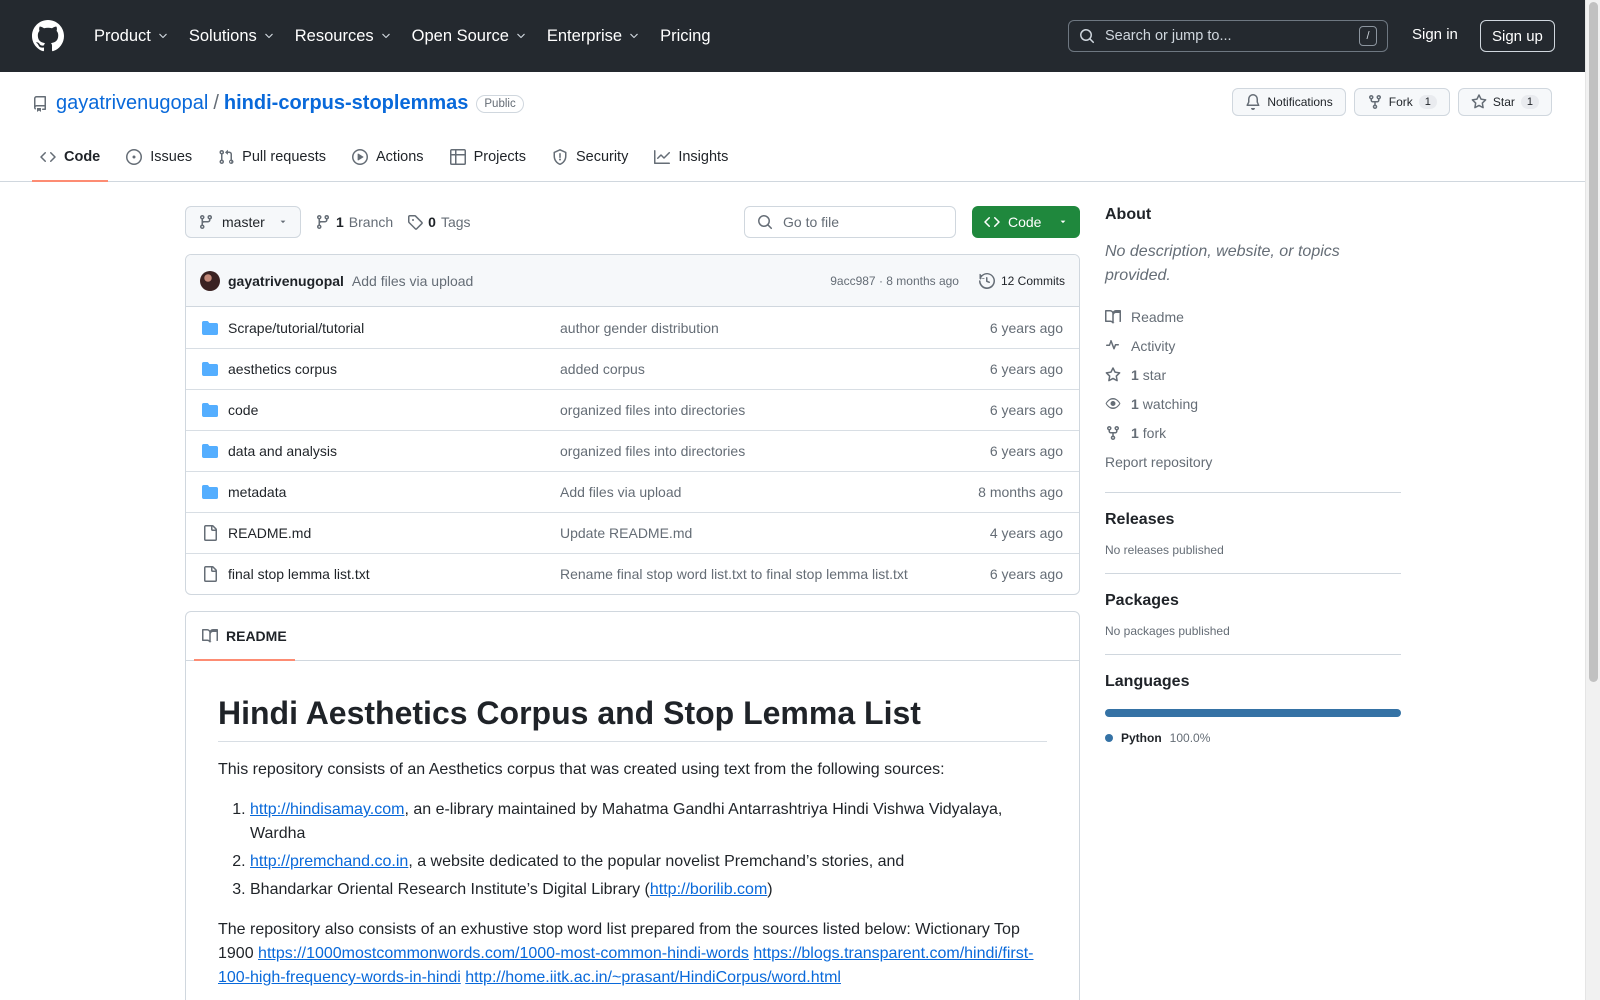 The width and height of the screenshot is (1600, 1000). I want to click on page-scrollbar, so click(1592, 500).